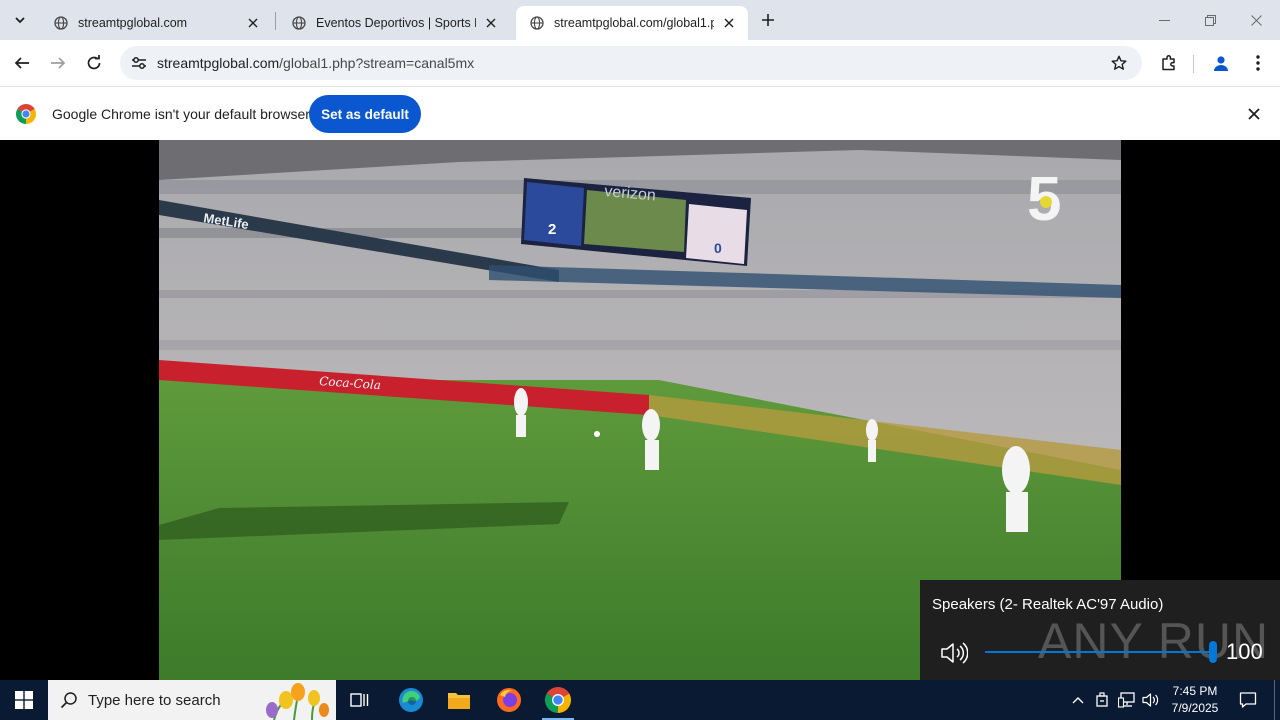  I want to click on infobar-message: Google Chrome isn't your default browser, so click(181, 114).